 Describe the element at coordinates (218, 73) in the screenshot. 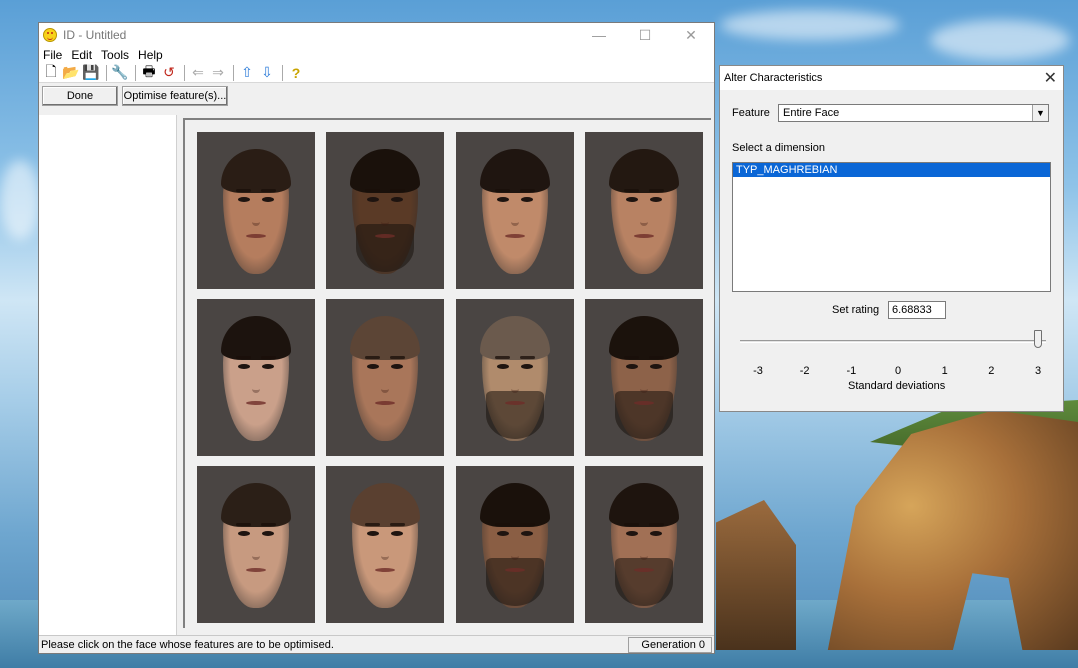

I see `forward-arrow-icon: ⇒` at that location.